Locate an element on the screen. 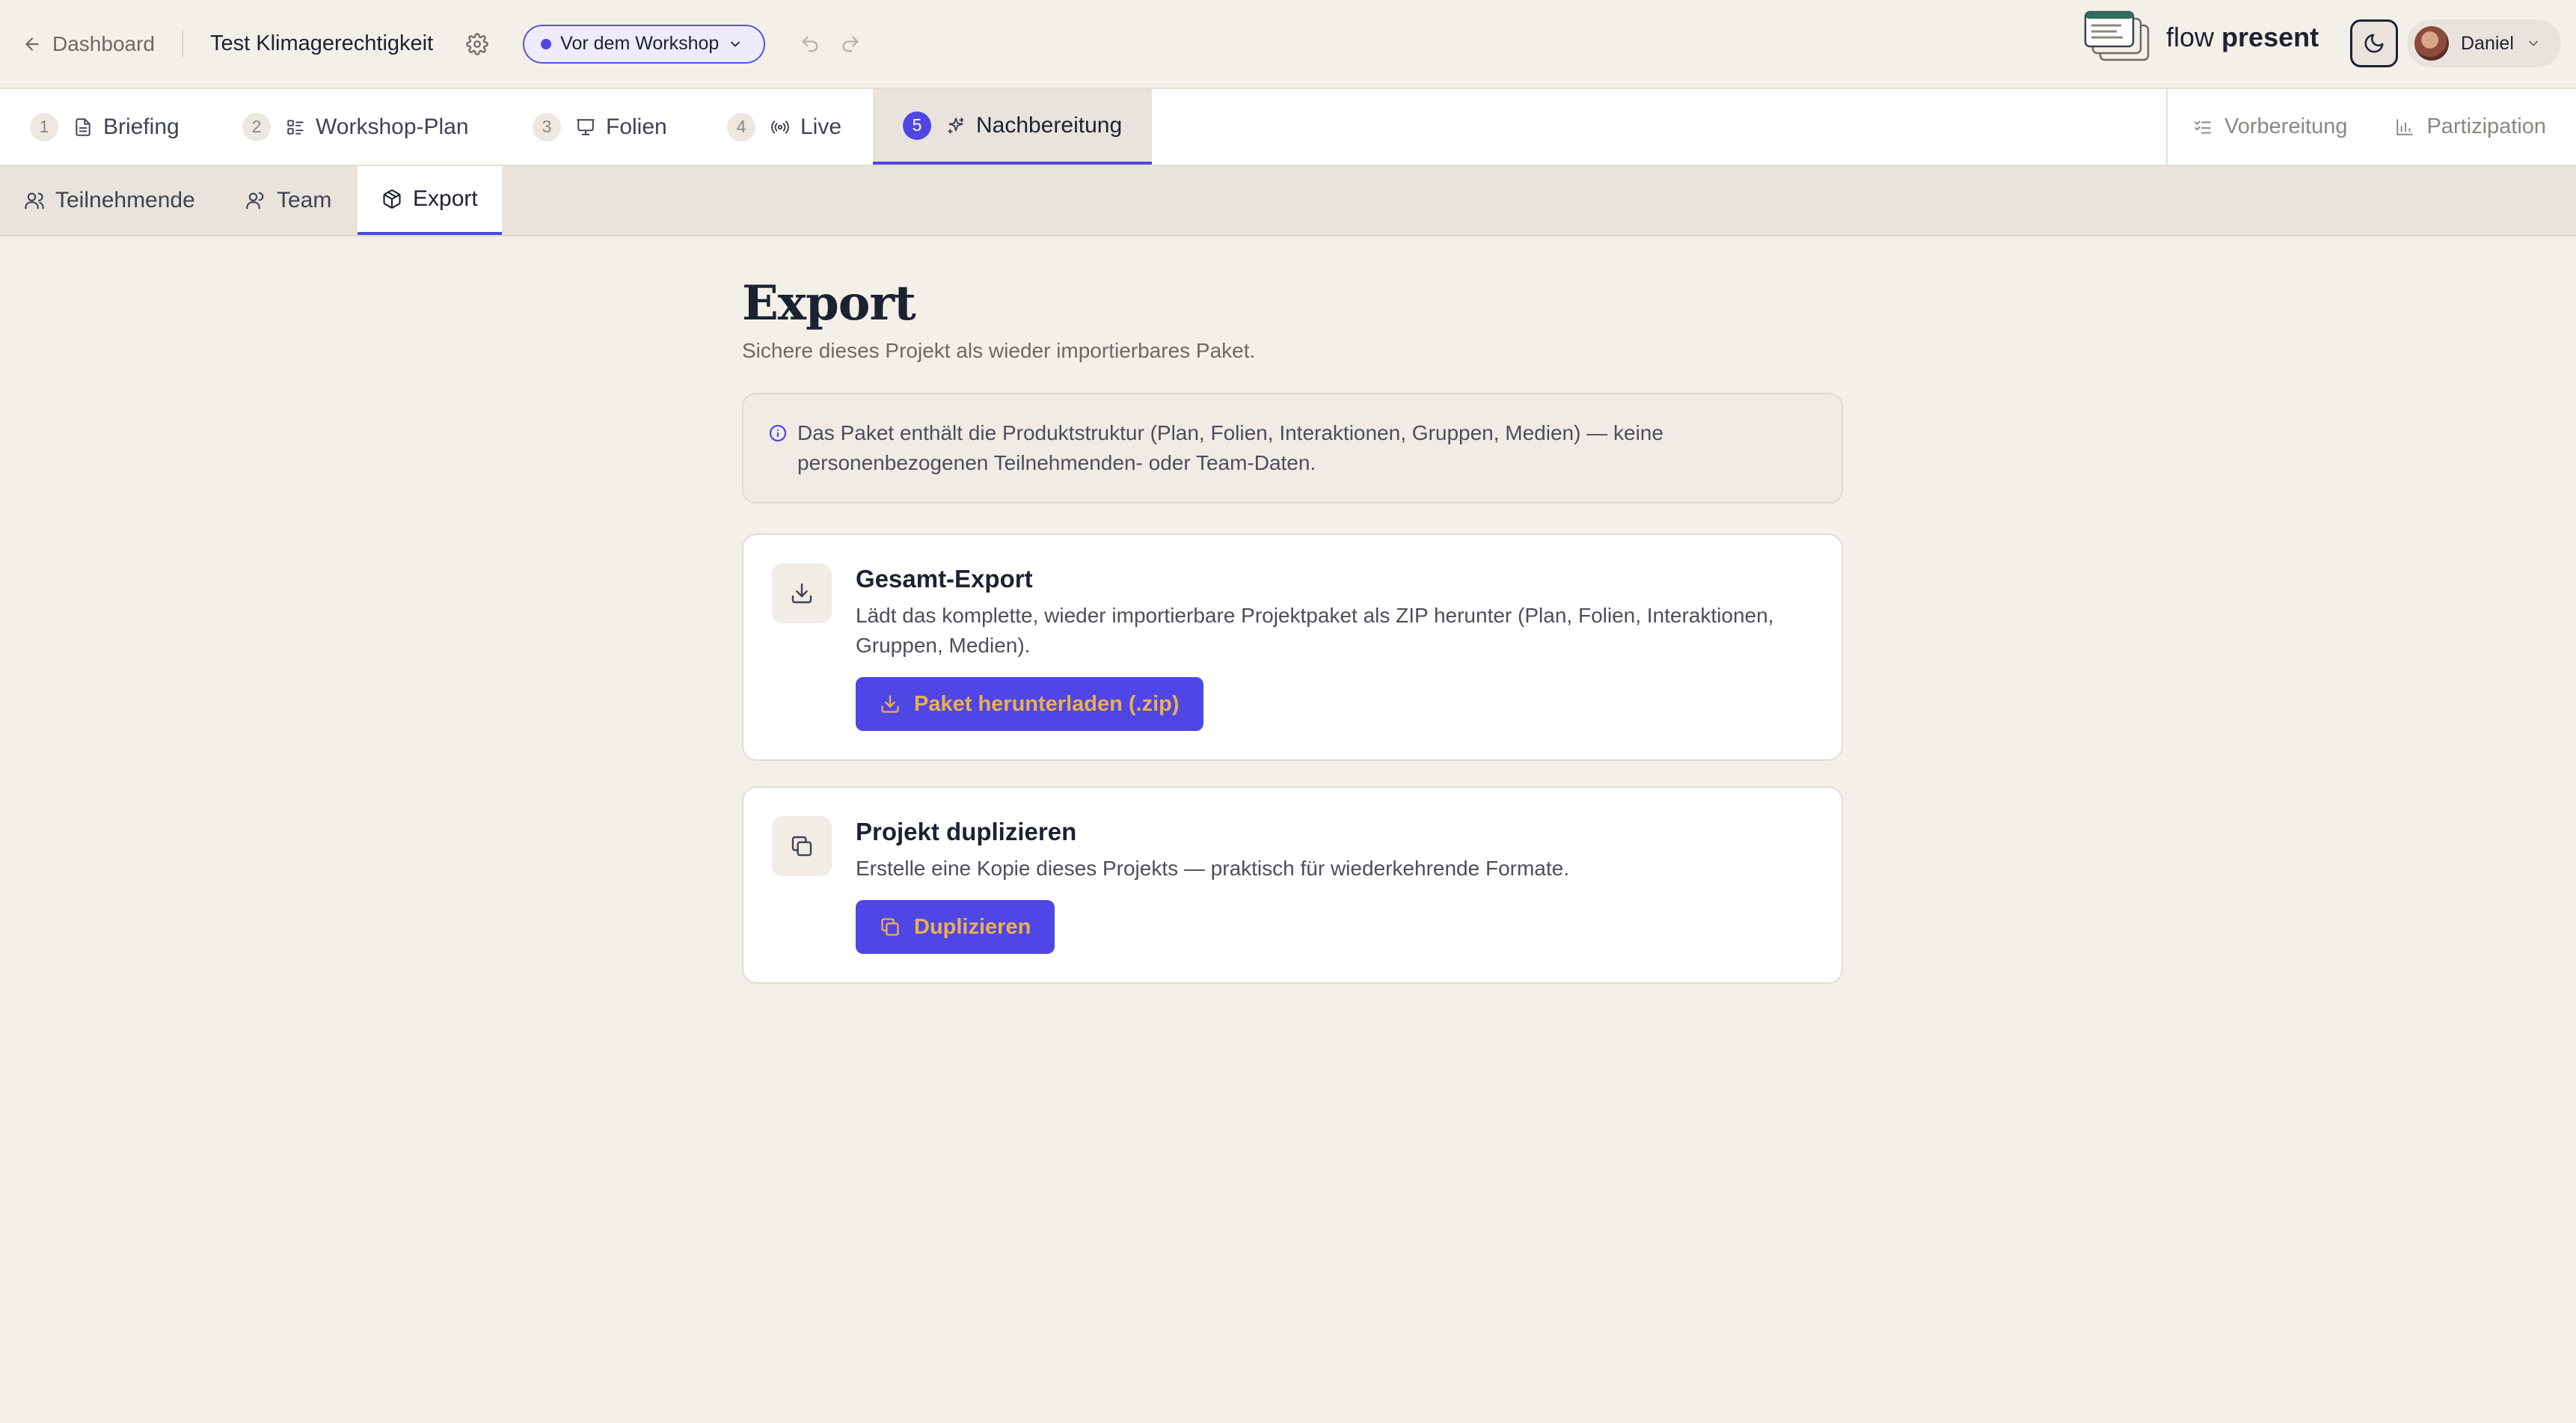  info-icon is located at coordinates (778, 433).